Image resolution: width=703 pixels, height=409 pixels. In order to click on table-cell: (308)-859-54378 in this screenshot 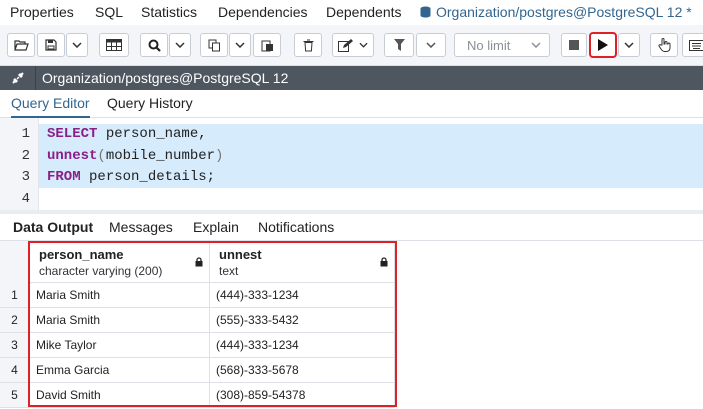, I will do `click(302, 395)`.